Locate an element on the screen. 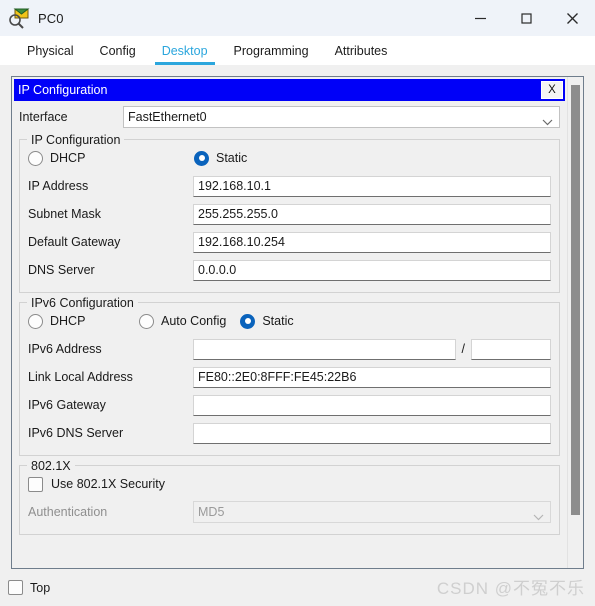 The height and width of the screenshot is (606, 595). tab-attributes-label: Attributes is located at coordinates (361, 50).